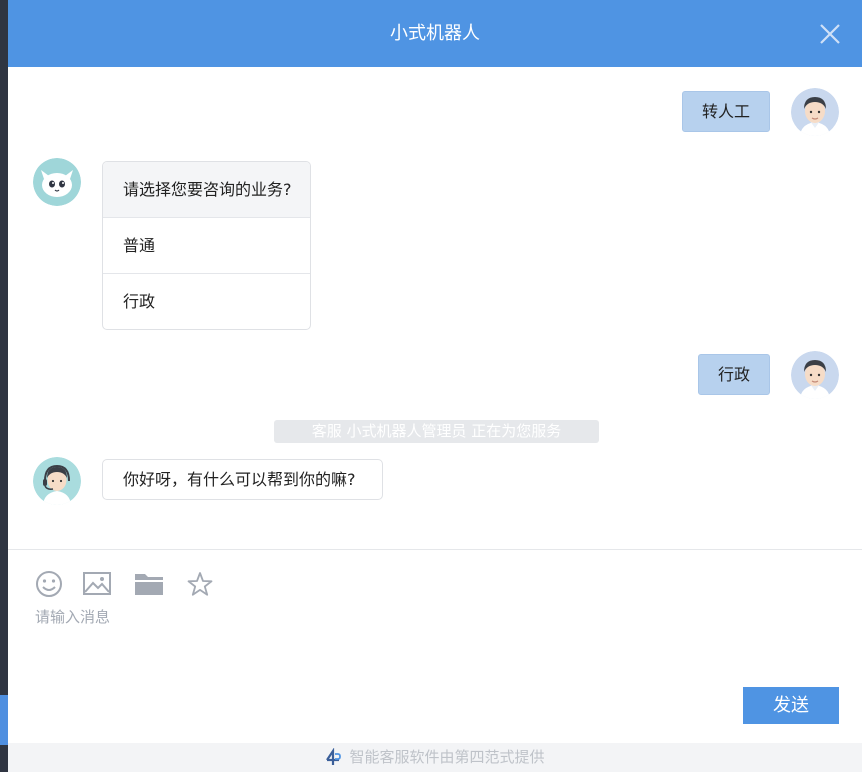 This screenshot has width=862, height=772. I want to click on choice-option-putong: 普通, so click(206, 246).